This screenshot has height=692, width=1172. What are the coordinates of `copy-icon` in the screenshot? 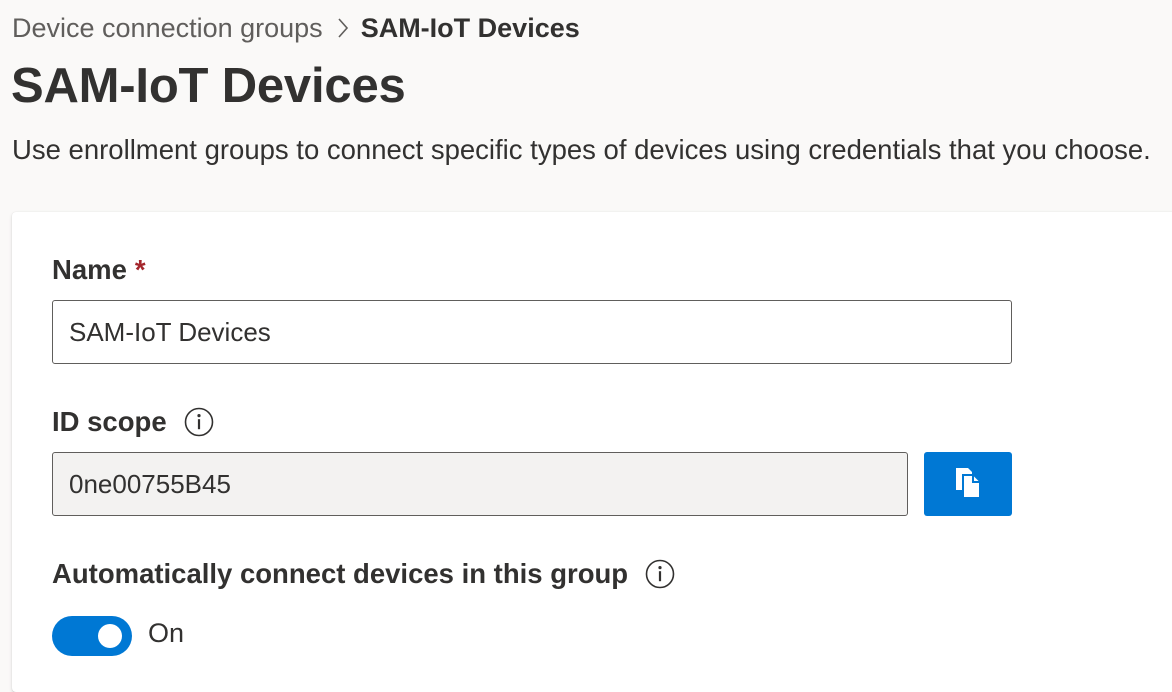 It's located at (968, 484).